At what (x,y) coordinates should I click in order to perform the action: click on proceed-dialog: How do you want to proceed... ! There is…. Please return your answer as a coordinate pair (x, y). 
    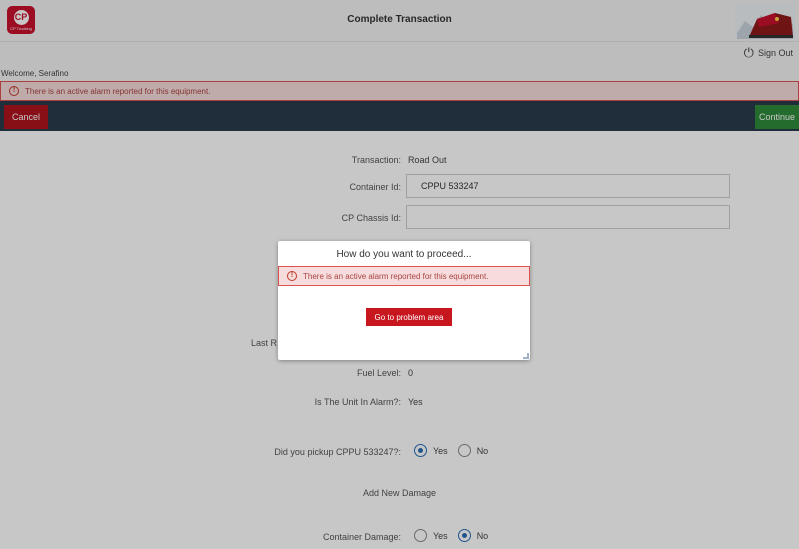
    Looking at the image, I should click on (404, 300).